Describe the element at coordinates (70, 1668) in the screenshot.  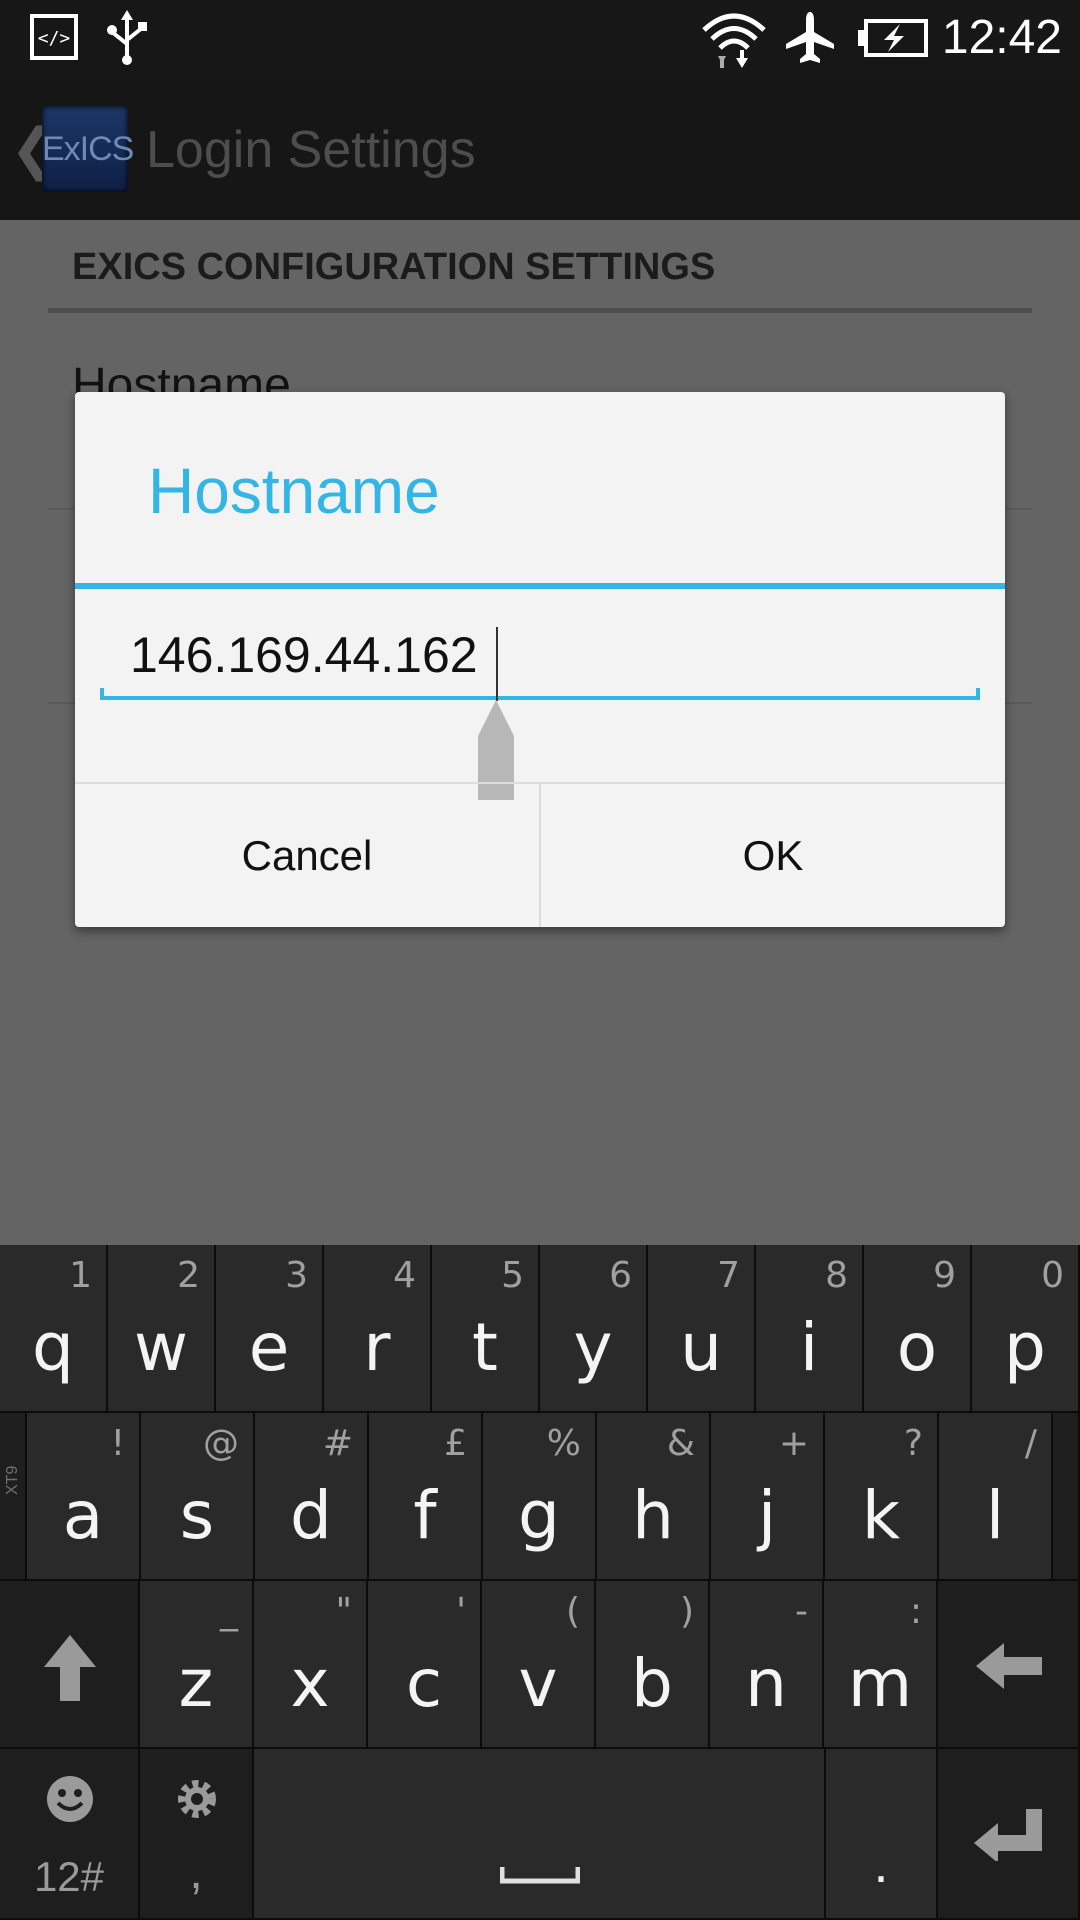
I see `shift-arrow-icon` at that location.